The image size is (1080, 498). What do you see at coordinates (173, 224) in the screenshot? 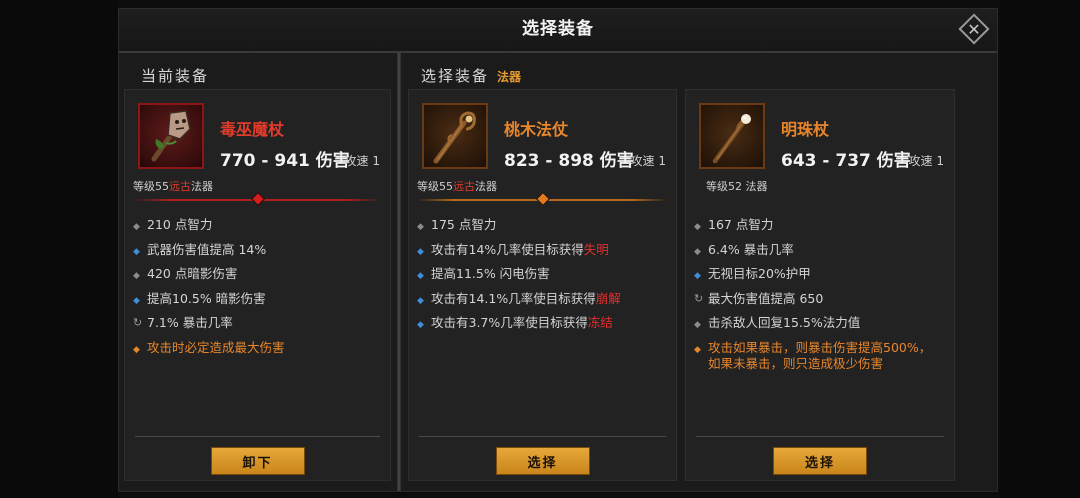
I see `stat-line: ◆ 210 点智力` at bounding box center [173, 224].